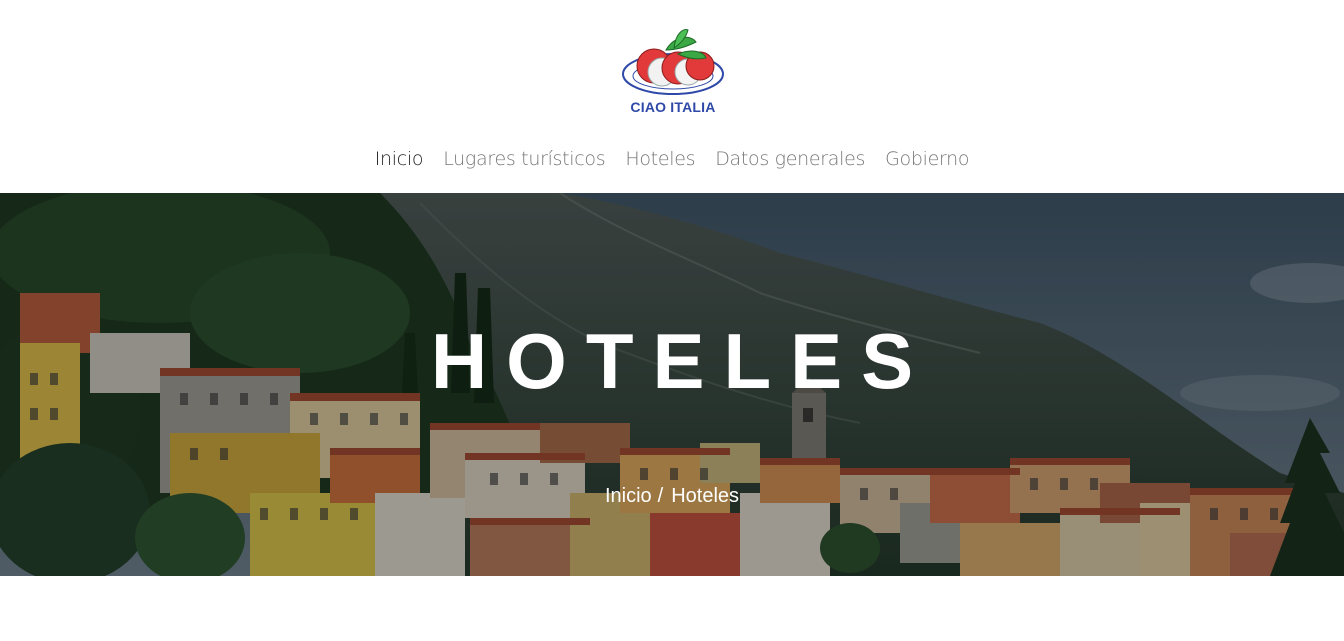  I want to click on brand-name: CIAO ITALIA, so click(673, 107).